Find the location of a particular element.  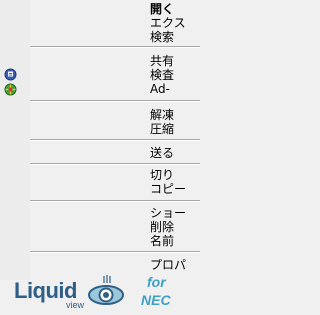

eye-logo-icon is located at coordinates (106, 290).